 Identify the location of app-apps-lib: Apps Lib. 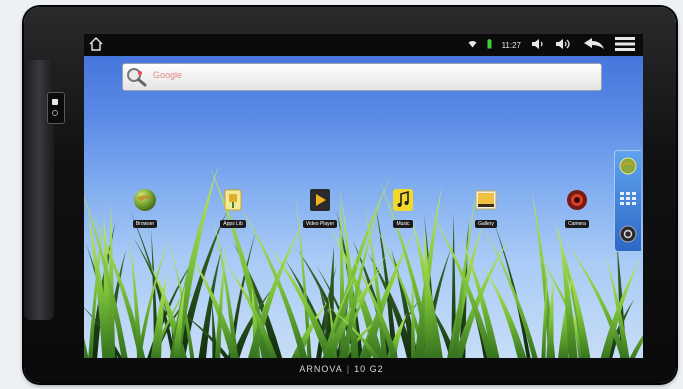
(233, 209).